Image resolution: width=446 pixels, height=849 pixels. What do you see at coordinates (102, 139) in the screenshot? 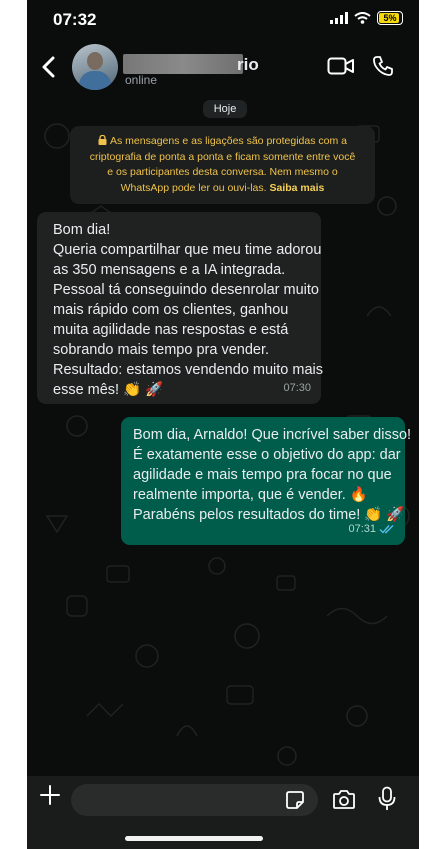
I see `lock-icon` at bounding box center [102, 139].